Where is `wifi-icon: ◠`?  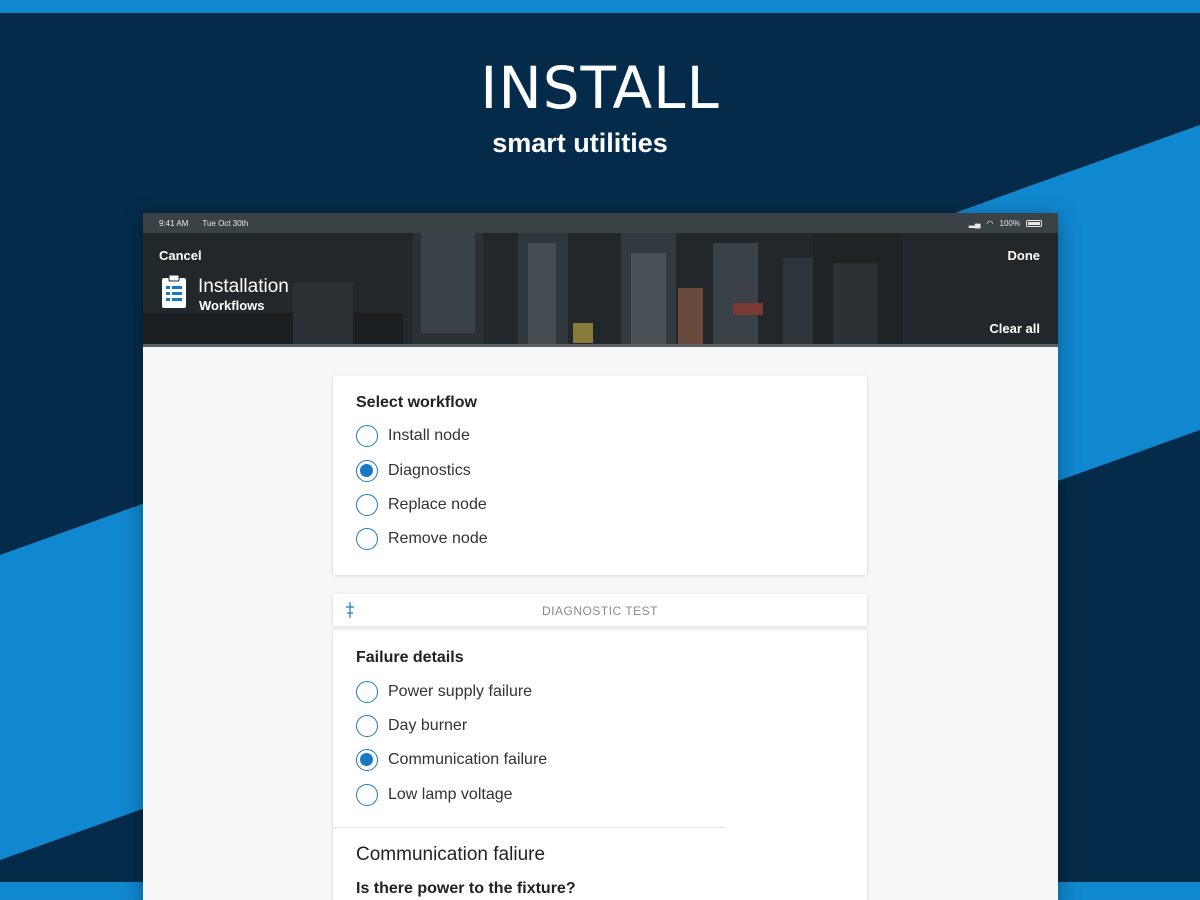
wifi-icon: ◠ is located at coordinates (990, 223).